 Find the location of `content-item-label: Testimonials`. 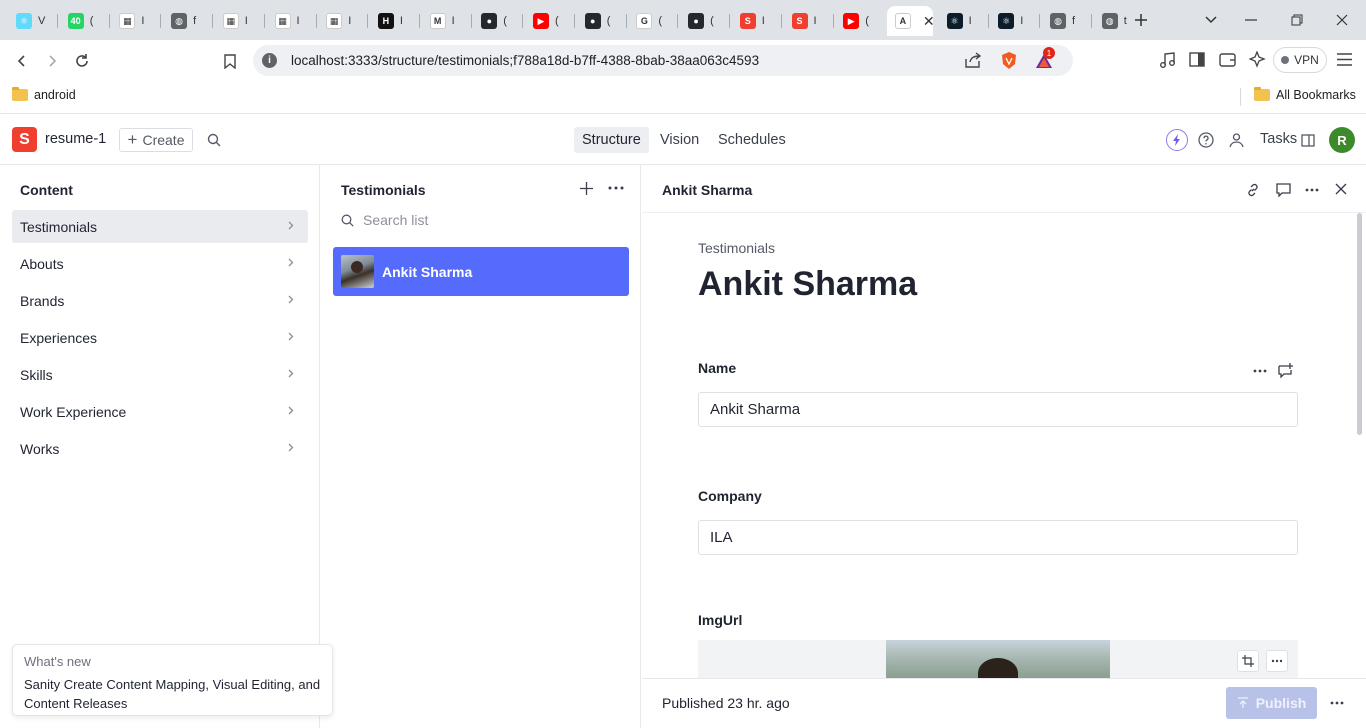

content-item-label: Testimonials is located at coordinates (59, 226).